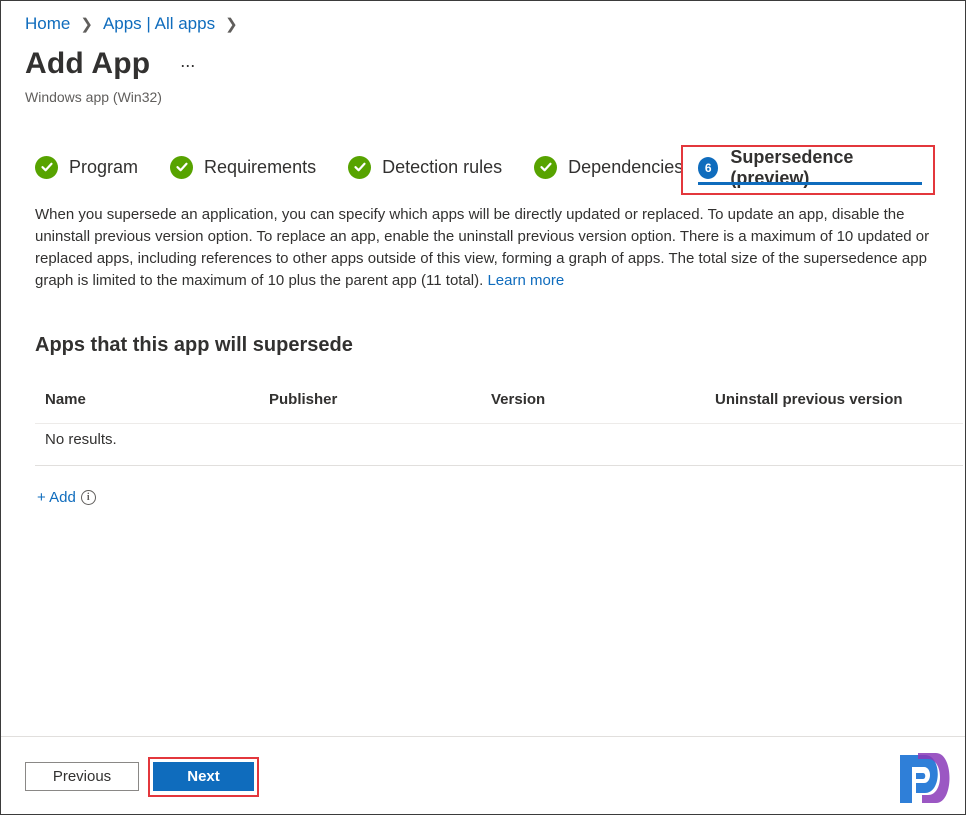 The width and height of the screenshot is (966, 815). Describe the element at coordinates (925, 778) in the screenshot. I see `logo-icon` at that location.